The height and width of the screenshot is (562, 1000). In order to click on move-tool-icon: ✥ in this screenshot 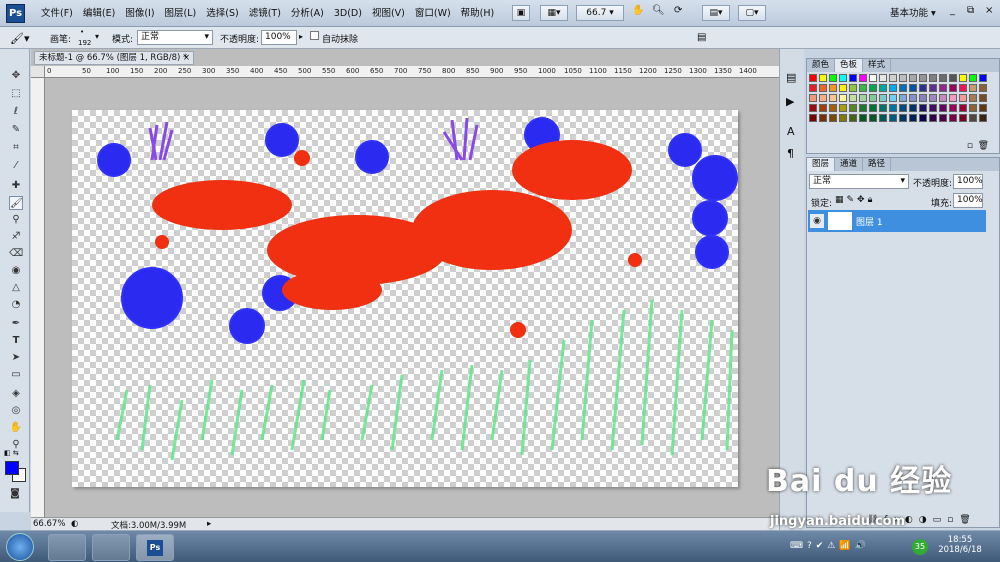, I will do `click(16, 76)`.